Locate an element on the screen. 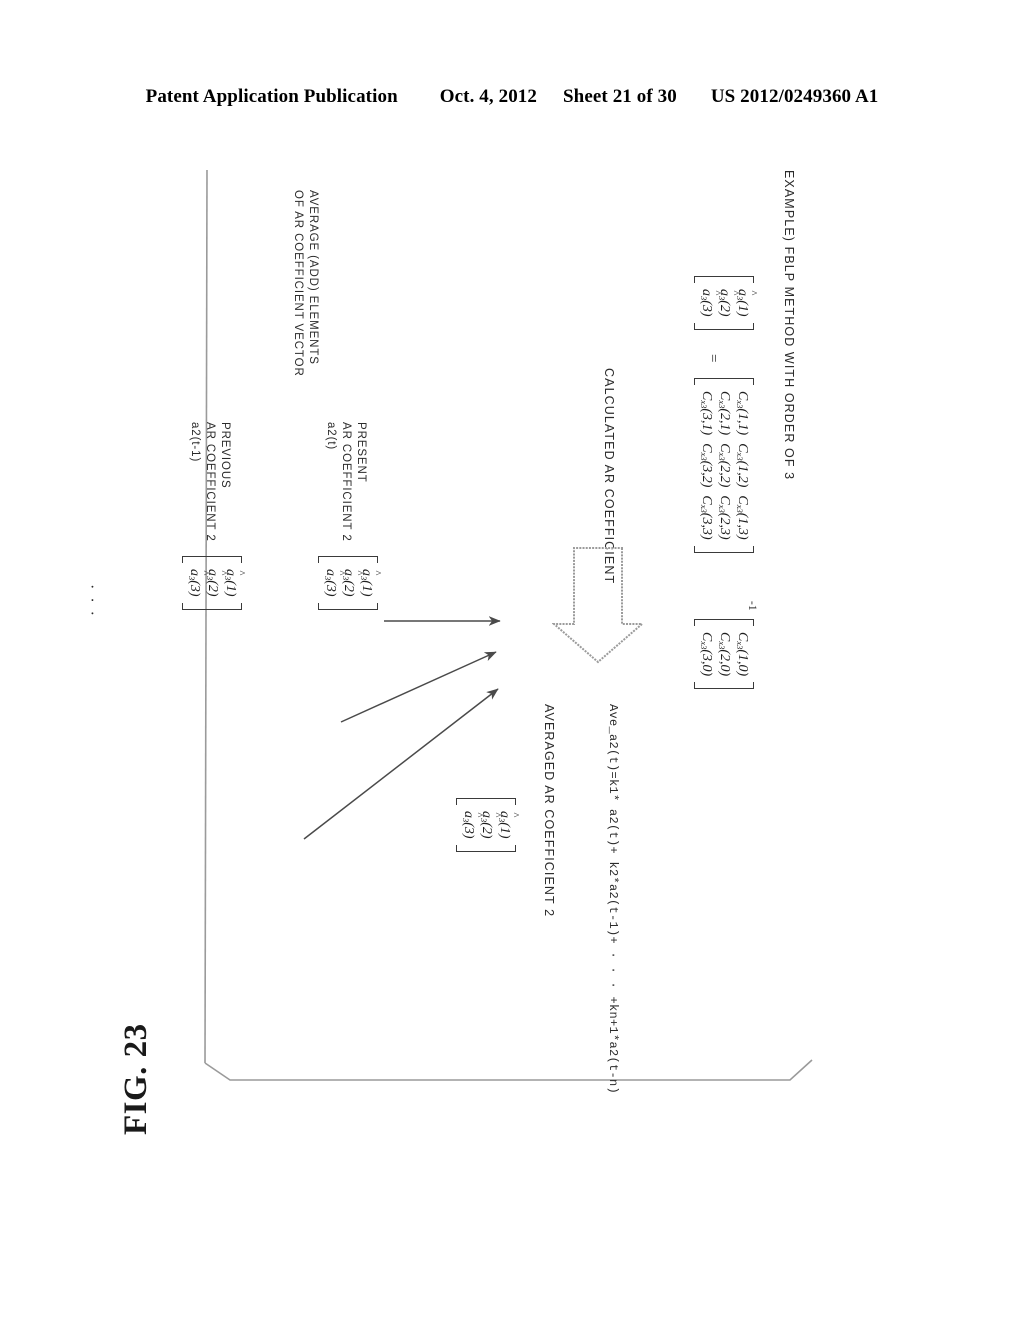 The height and width of the screenshot is (1320, 1024). present-ar-coefficient-label-2: AR COEFFICIENT 2 is located at coordinates (346, 482).